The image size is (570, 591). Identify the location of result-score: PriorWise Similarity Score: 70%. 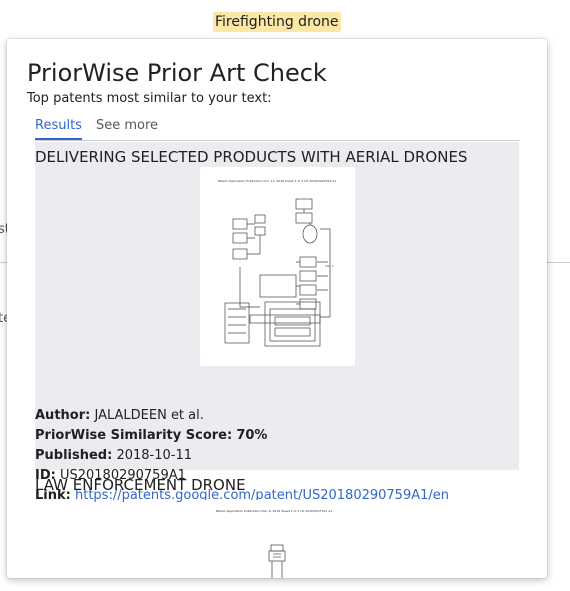
(151, 435).